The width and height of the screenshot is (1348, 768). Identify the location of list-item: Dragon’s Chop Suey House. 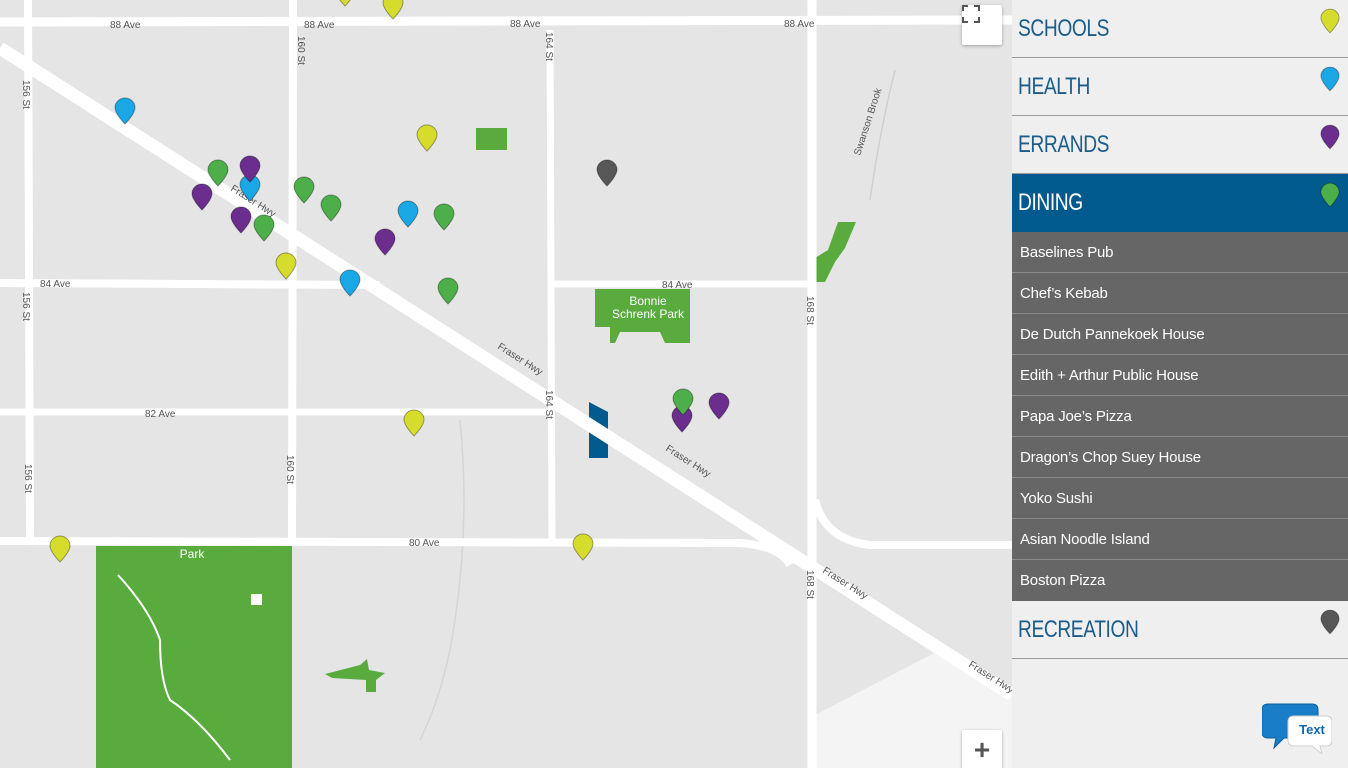
(1180, 457).